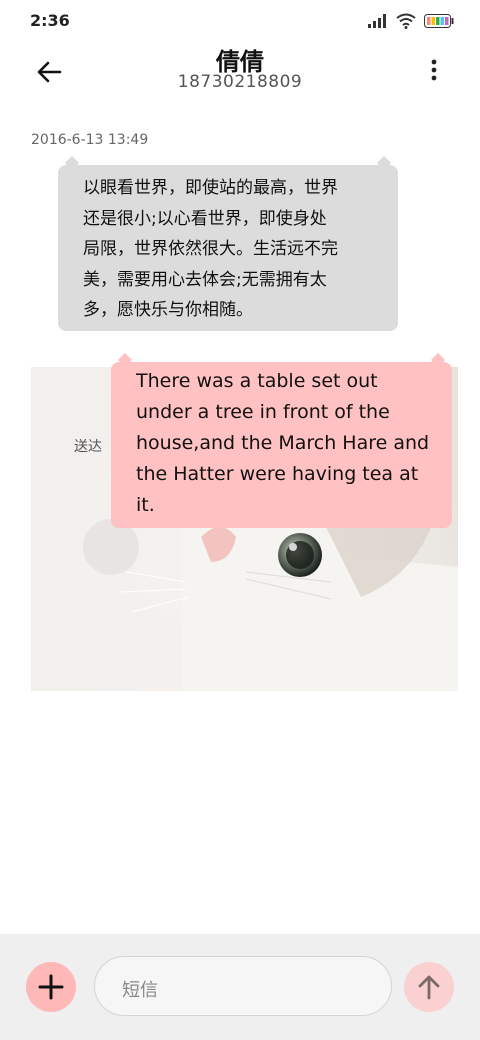 Image resolution: width=480 pixels, height=1040 pixels. Describe the element at coordinates (283, 443) in the screenshot. I see `message-line: house,and the March Hare and` at that location.